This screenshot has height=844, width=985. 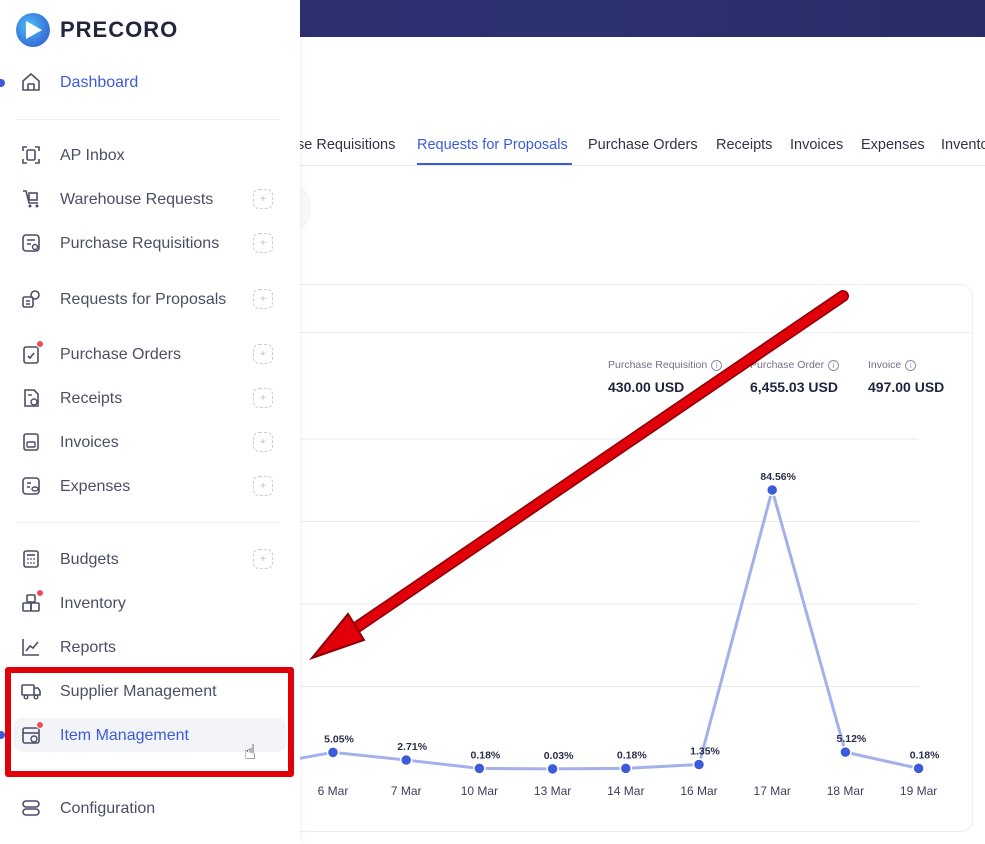 I want to click on scan-icon, so click(x=31, y=155).